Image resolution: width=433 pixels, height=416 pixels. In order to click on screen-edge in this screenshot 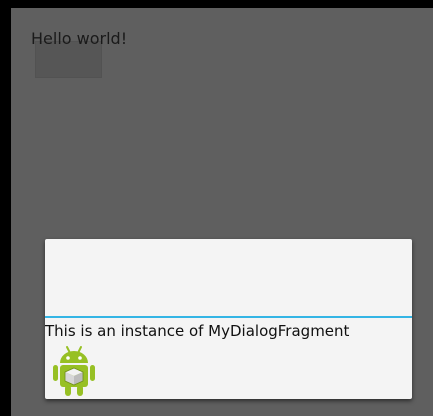, I will do `click(5, 212)`.